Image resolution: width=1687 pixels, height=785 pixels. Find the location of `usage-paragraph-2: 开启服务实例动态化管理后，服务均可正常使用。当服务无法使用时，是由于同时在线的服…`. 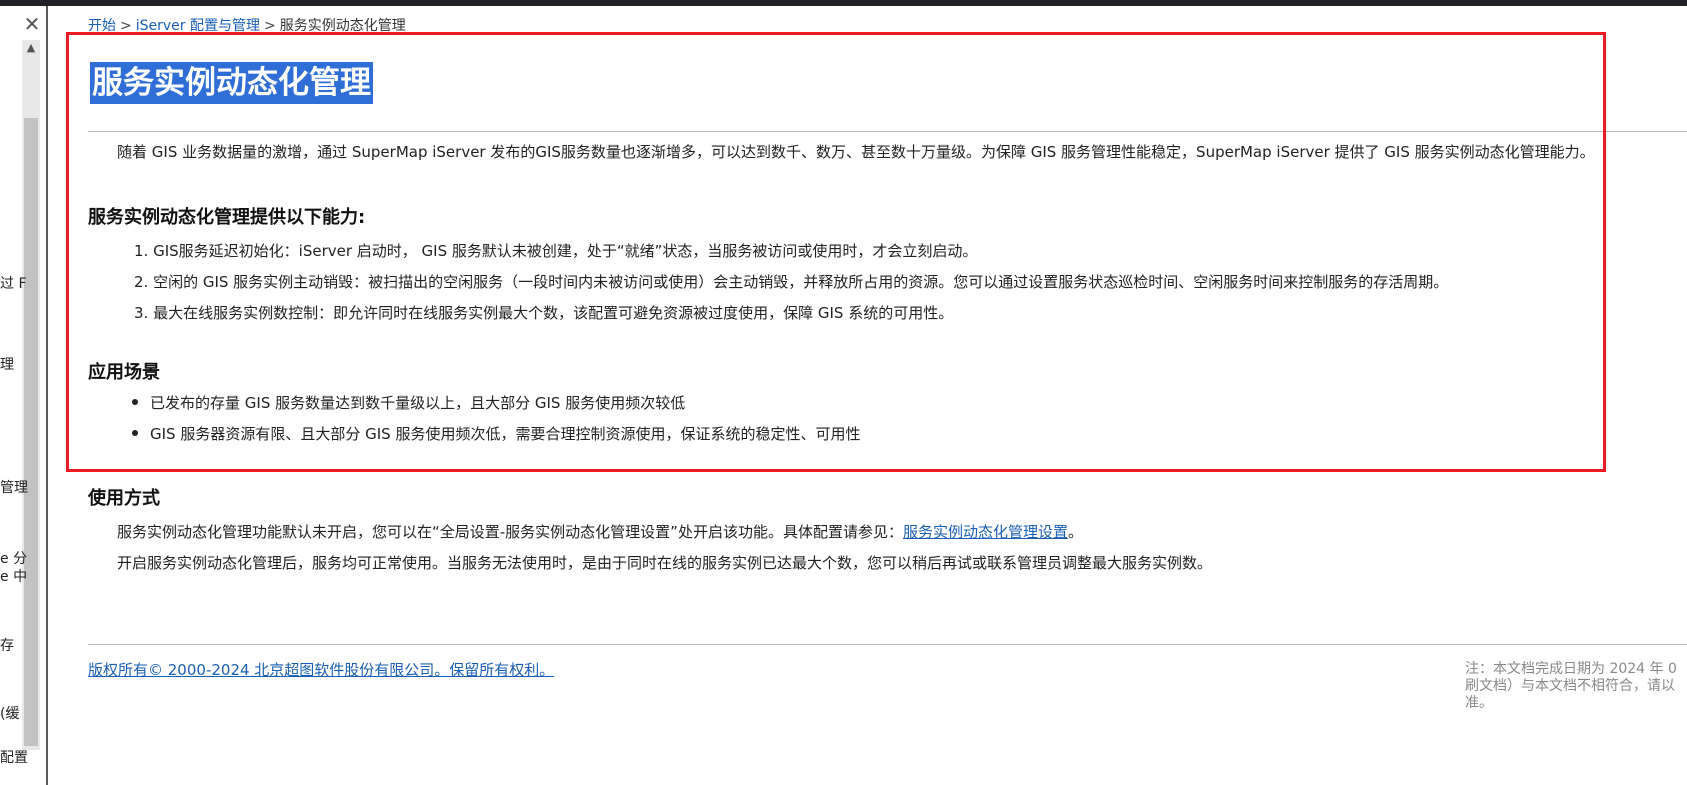

usage-paragraph-2: 开启服务实例动态化管理后，服务均可正常使用。当服务无法使用时，是由于同时在线的服… is located at coordinates (665, 563).